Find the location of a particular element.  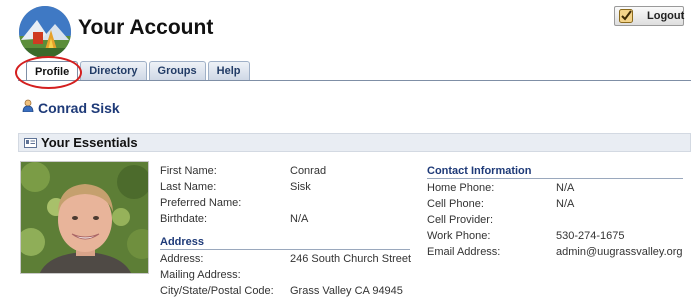

contact-divider is located at coordinates (555, 178).